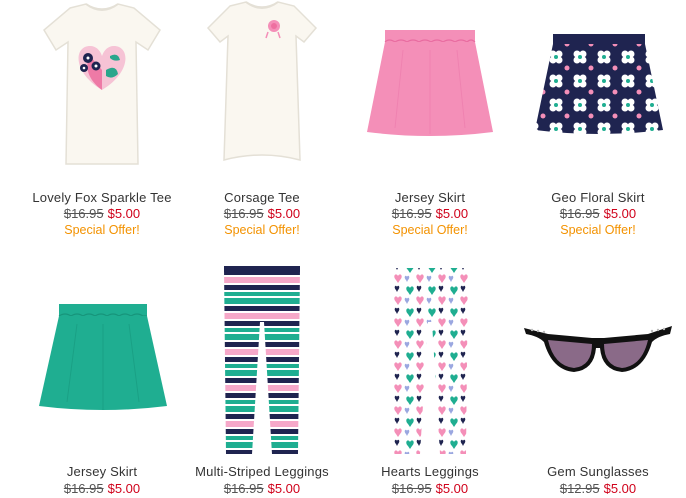 The image size is (686, 498). What do you see at coordinates (262, 471) in the screenshot?
I see `product-name: Multi-Striped Leggings` at bounding box center [262, 471].